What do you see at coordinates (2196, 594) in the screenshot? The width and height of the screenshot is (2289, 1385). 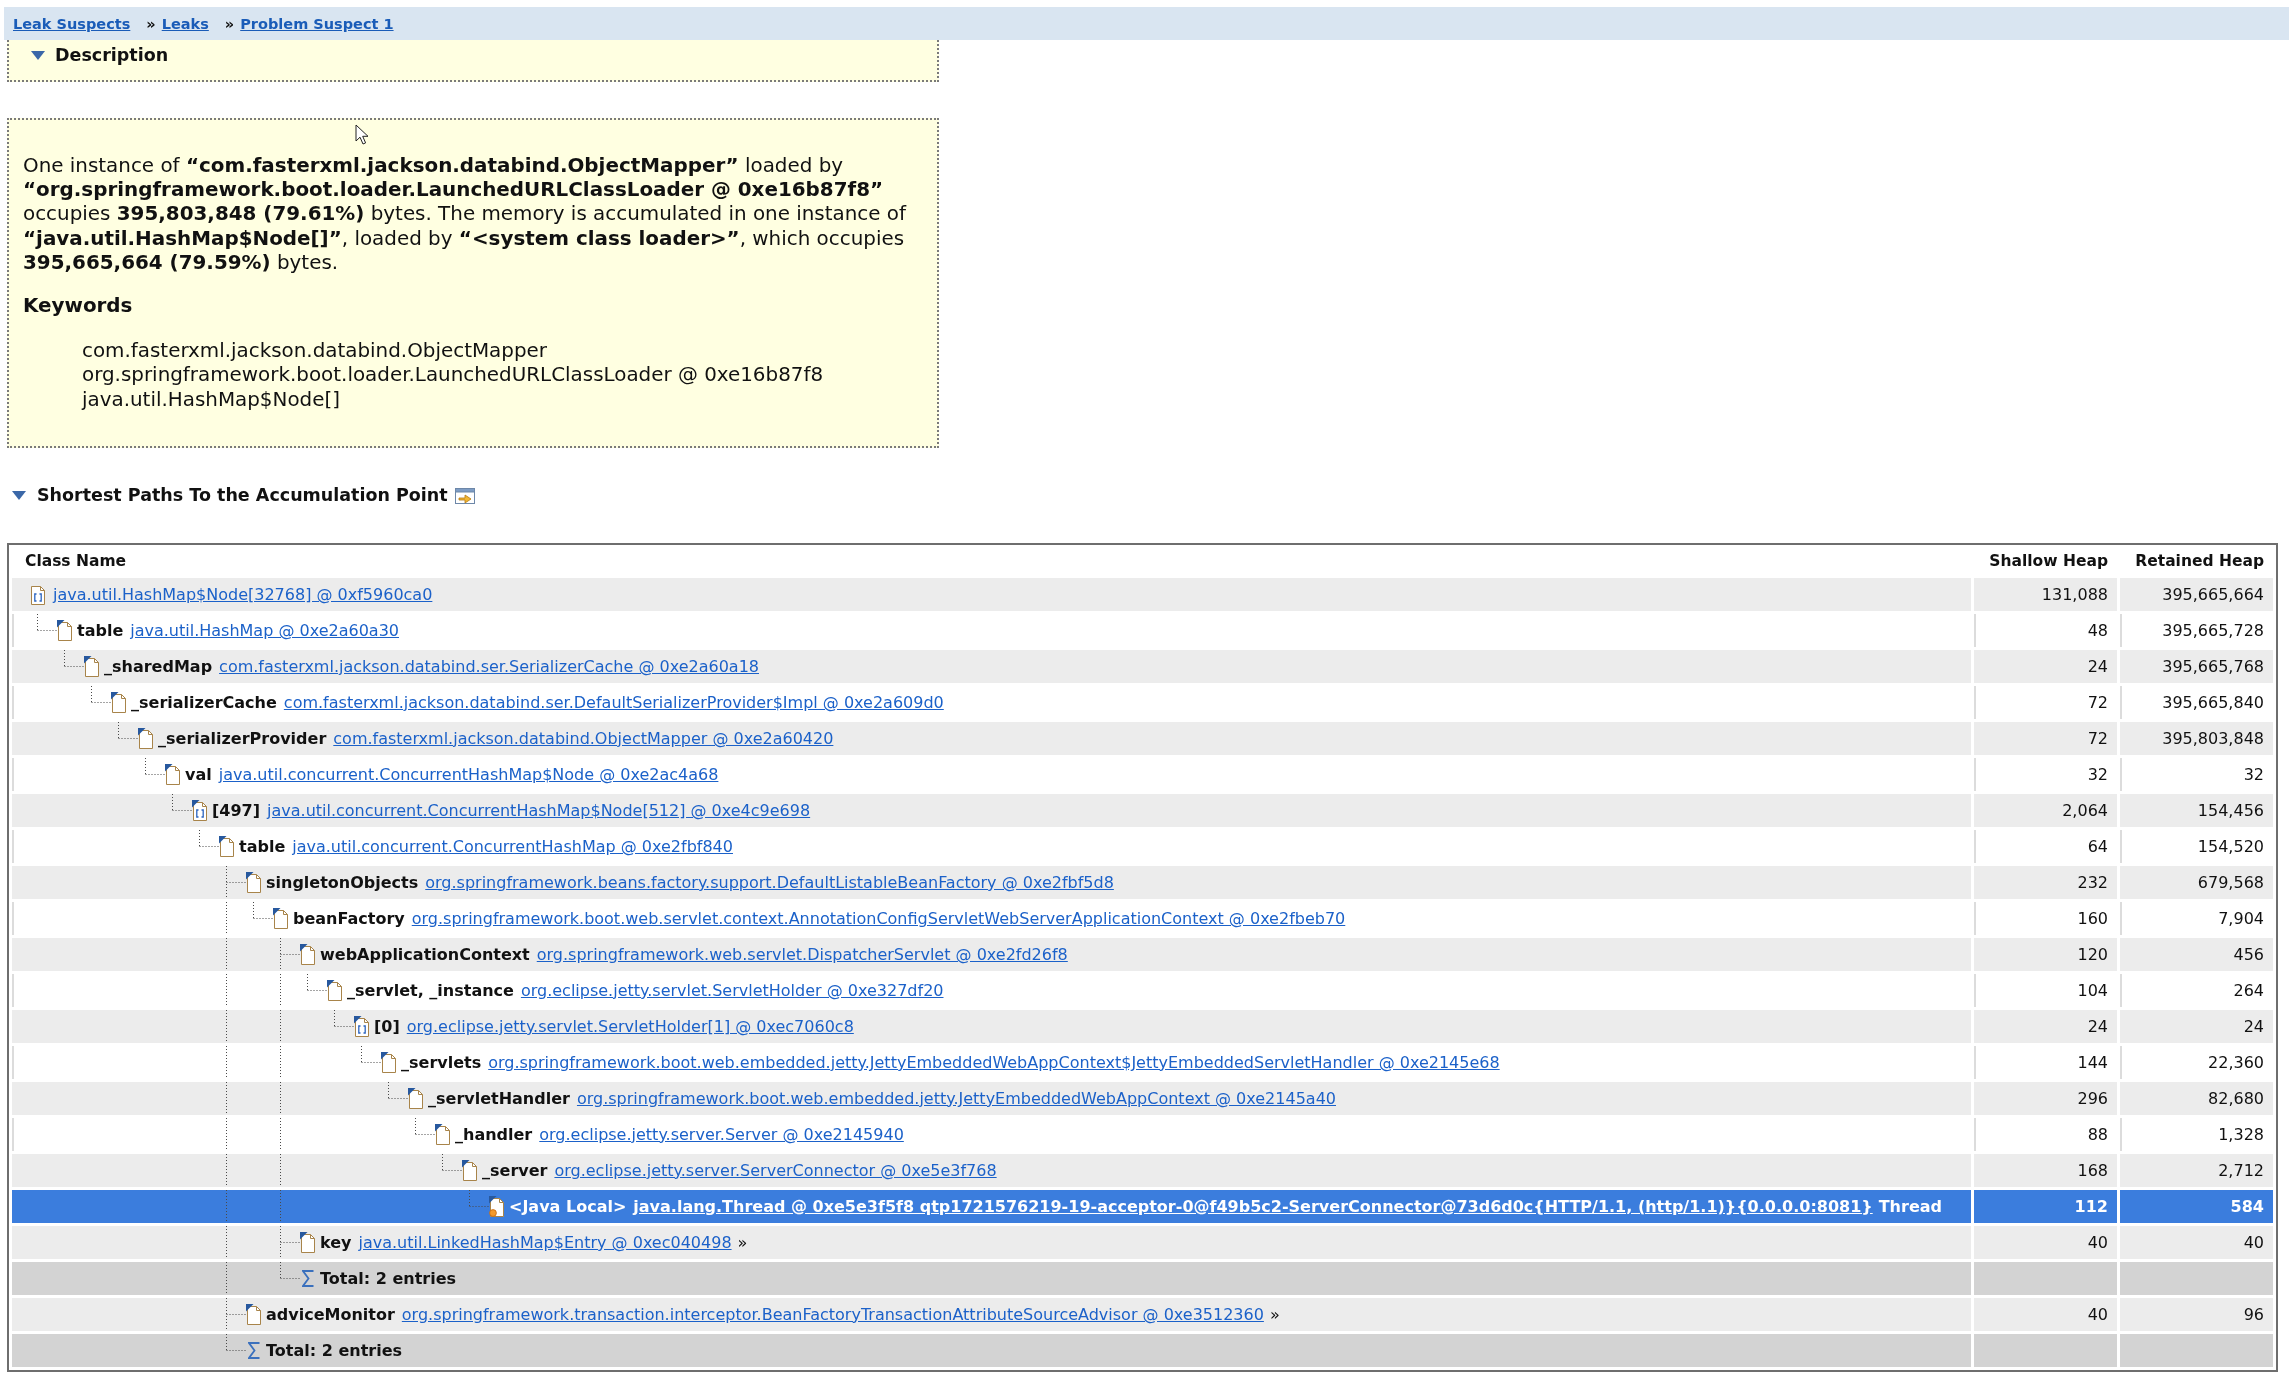 I see `heap-value: 395,665,664` at bounding box center [2196, 594].